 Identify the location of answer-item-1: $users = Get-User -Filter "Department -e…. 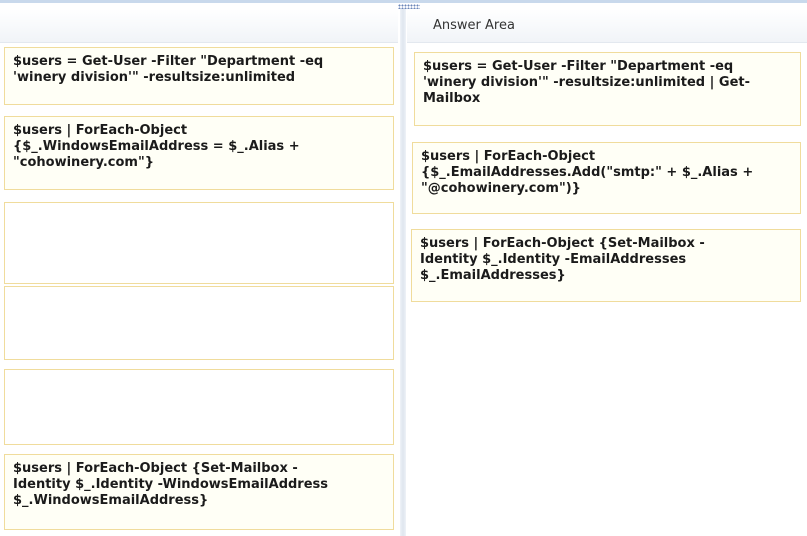
(607, 89).